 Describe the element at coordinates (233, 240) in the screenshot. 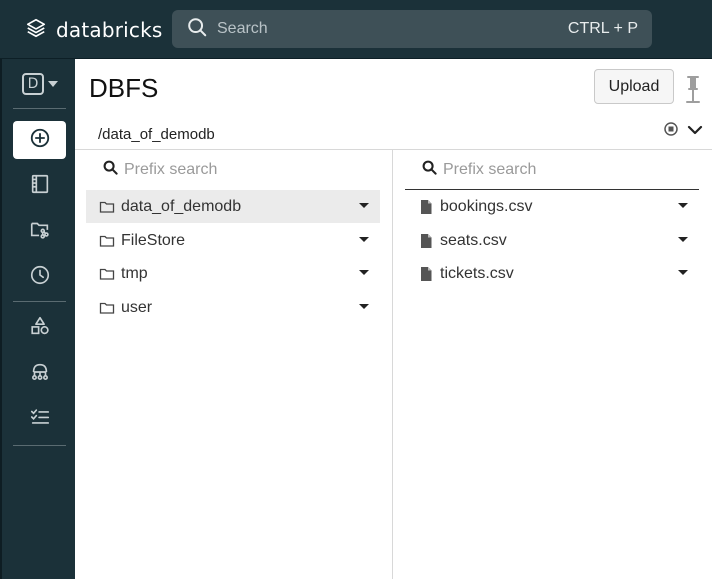

I see `folder-row: FileStore` at that location.